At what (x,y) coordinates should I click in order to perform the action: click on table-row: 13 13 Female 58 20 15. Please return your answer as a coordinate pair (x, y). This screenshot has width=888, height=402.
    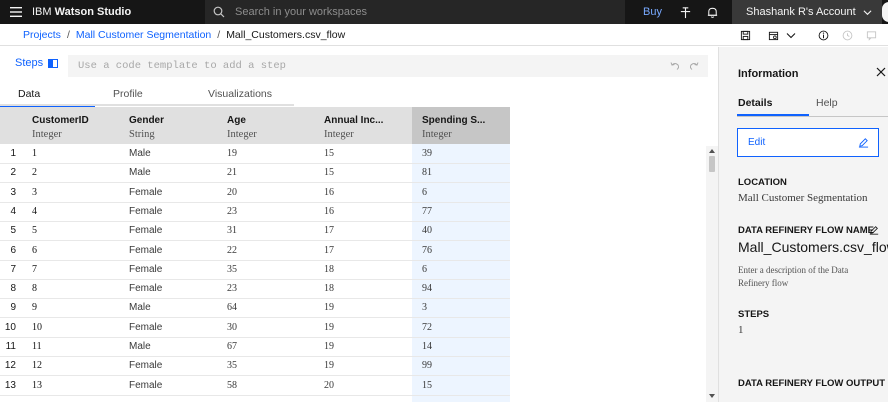
    Looking at the image, I should click on (255, 386).